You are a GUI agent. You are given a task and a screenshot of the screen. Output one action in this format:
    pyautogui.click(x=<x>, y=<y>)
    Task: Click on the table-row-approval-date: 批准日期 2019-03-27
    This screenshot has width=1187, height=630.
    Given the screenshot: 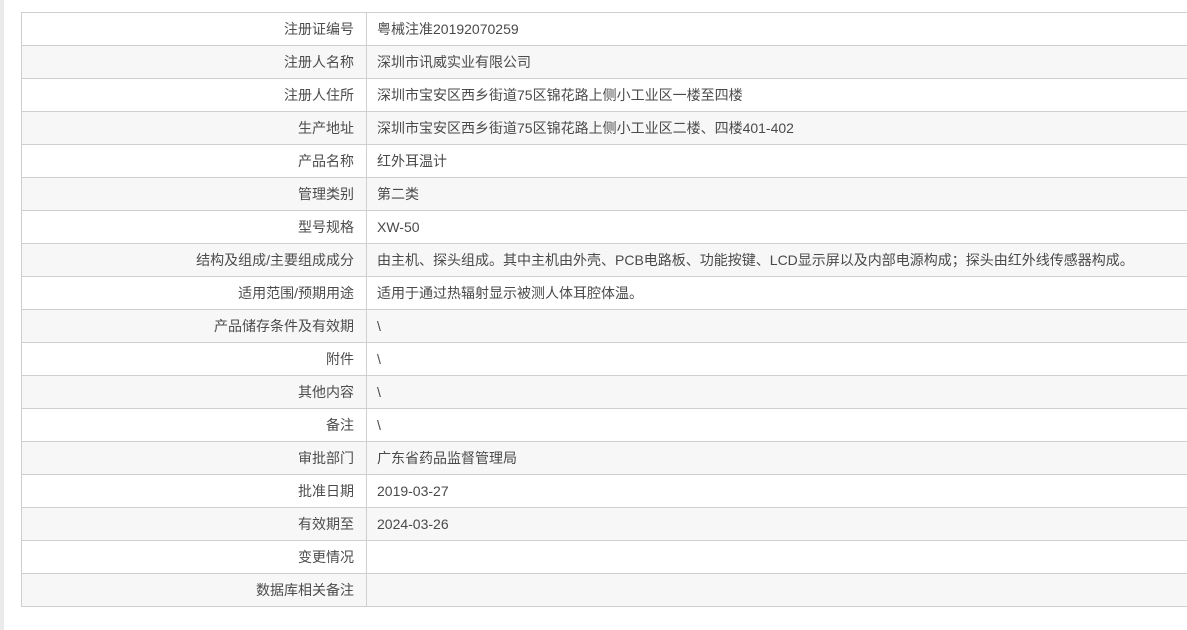 What is the action you would take?
    pyautogui.click(x=604, y=491)
    